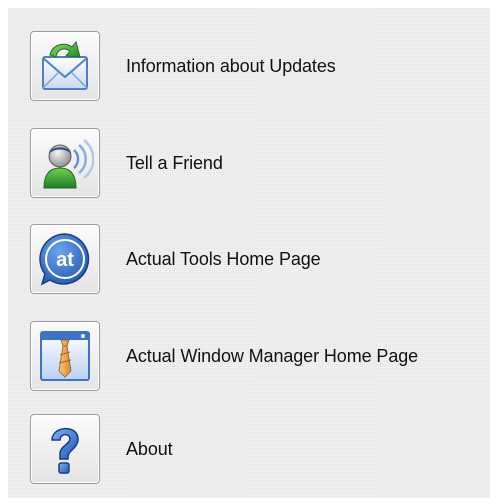  I want to click on menu-item-window-manager: Actual Window Manager Home Page, so click(260, 356).